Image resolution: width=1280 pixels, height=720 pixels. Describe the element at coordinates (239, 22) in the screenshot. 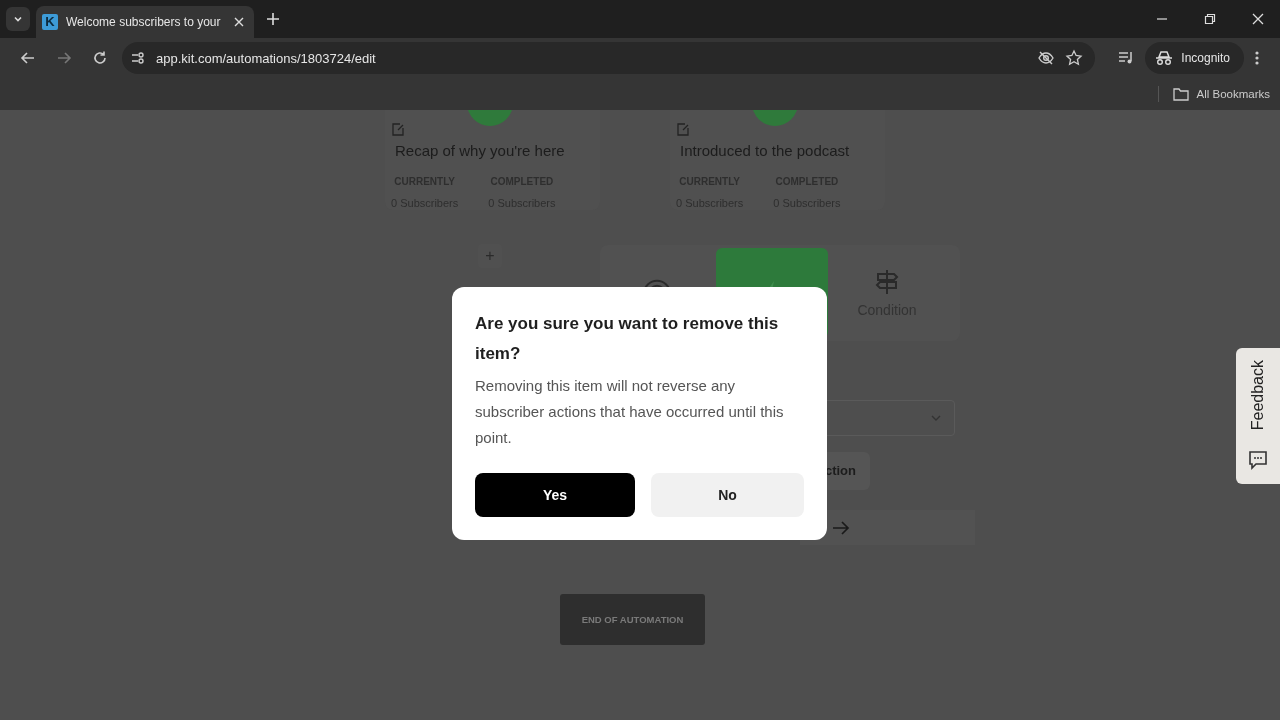

I see `close-tab-icon` at that location.